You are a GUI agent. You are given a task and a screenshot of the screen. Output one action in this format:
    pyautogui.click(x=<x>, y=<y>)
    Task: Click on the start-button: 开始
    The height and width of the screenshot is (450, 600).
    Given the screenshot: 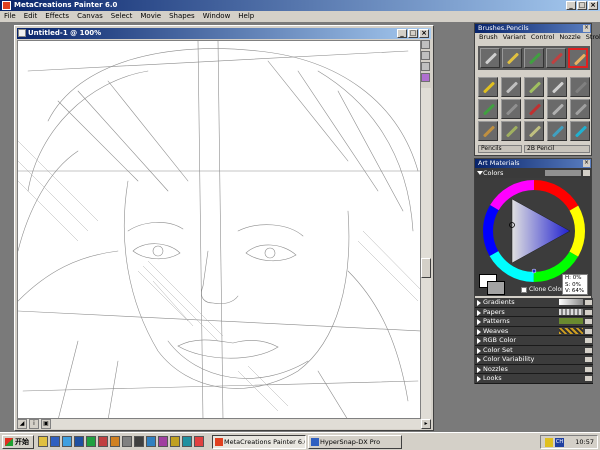 What is the action you would take?
    pyautogui.click(x=18, y=442)
    